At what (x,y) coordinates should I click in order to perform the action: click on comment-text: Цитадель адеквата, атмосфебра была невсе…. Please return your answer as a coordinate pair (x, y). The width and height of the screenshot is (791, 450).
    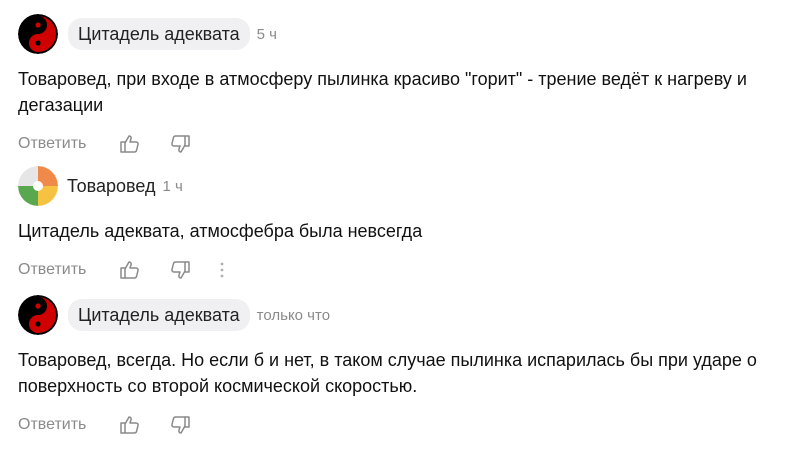
    Looking at the image, I should click on (220, 231).